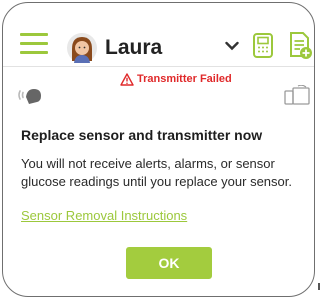 This screenshot has width=321, height=297. I want to click on user-name: Laura, so click(133, 48).